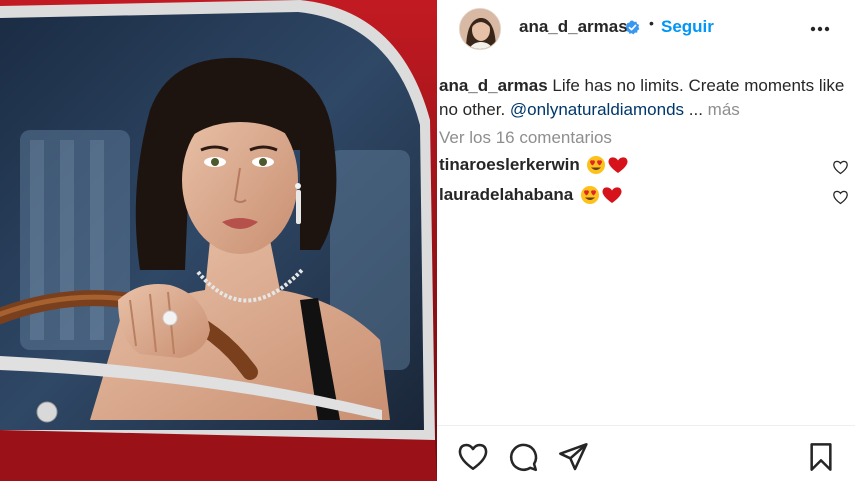 Image resolution: width=855 pixels, height=481 pixels. I want to click on comment-item: lauradelahabana, so click(646, 198).